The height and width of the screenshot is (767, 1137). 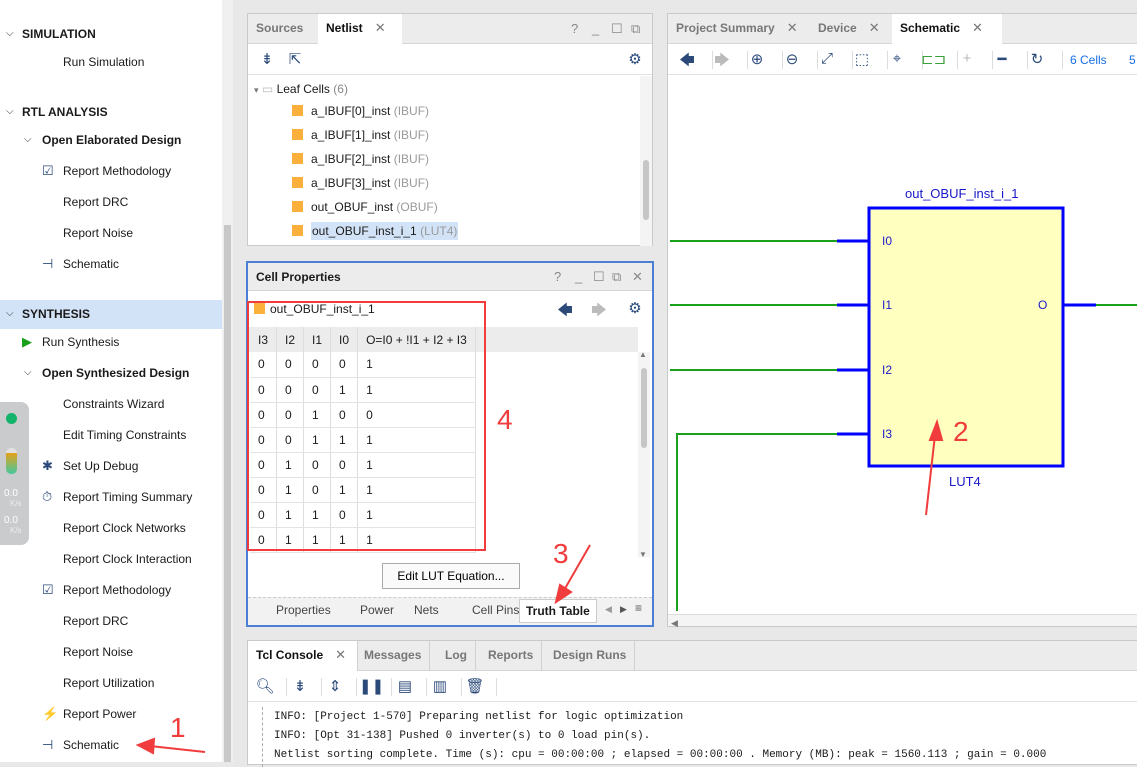 I want to click on flow-navigator-scrollbar, so click(x=227, y=381).